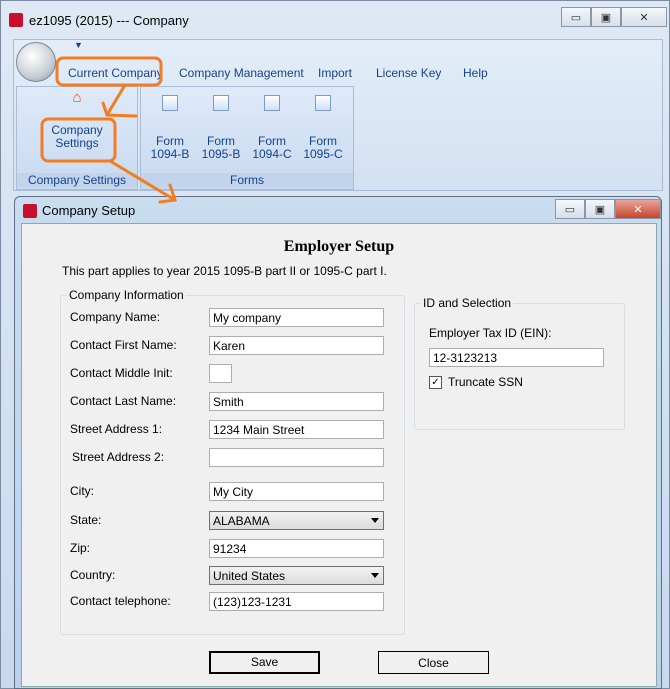 The width and height of the screenshot is (670, 689). Describe the element at coordinates (78, 140) in the screenshot. I see `annotation-box-company-settings` at that location.